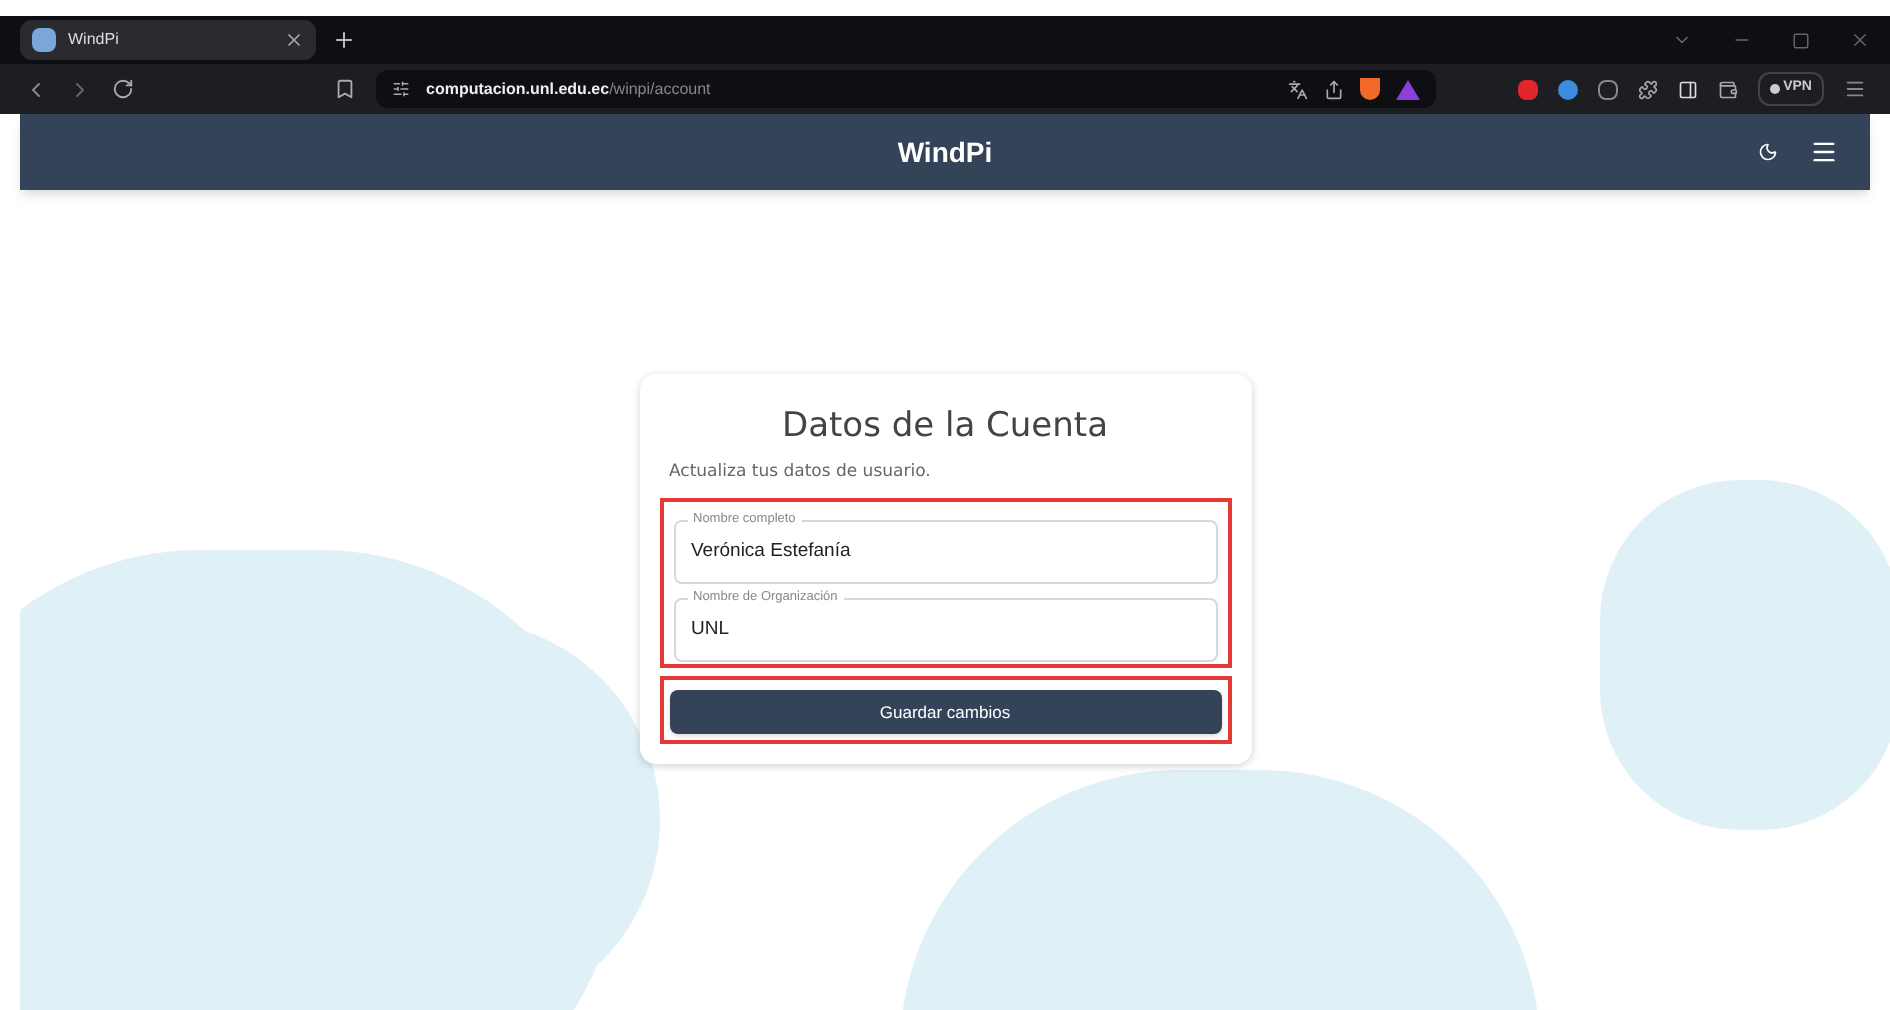 Image resolution: width=1890 pixels, height=1010 pixels. Describe the element at coordinates (344, 40) in the screenshot. I see `new-tab-icon` at that location.